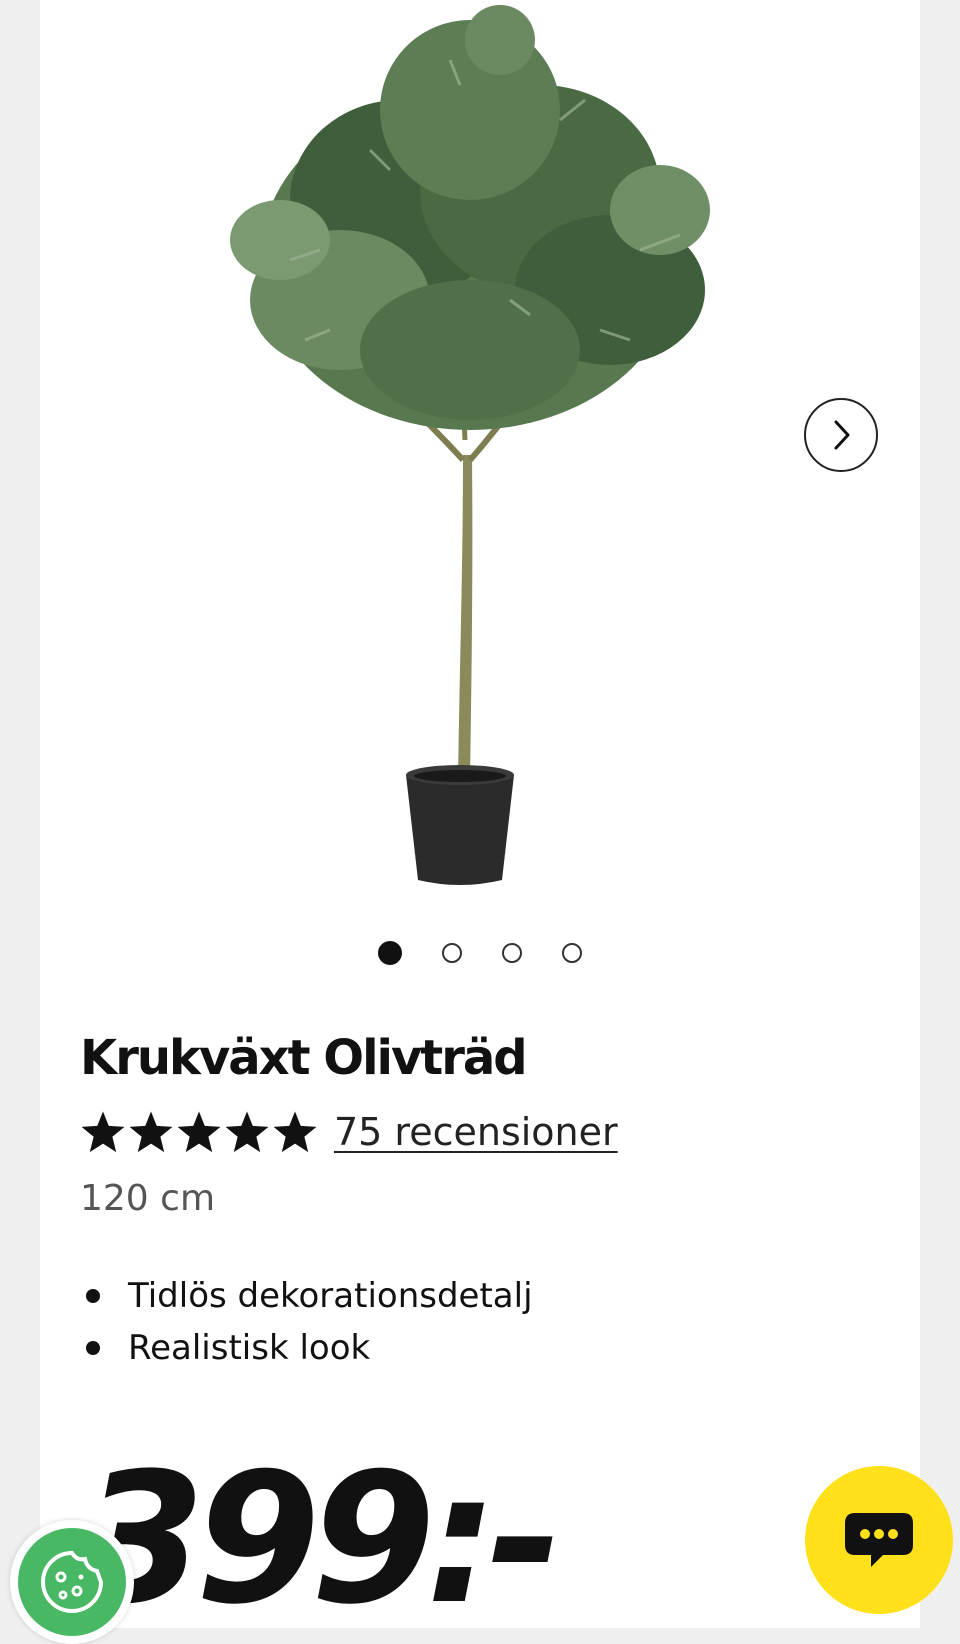  I want to click on feature-item: Realistisk look, so click(306, 1348).